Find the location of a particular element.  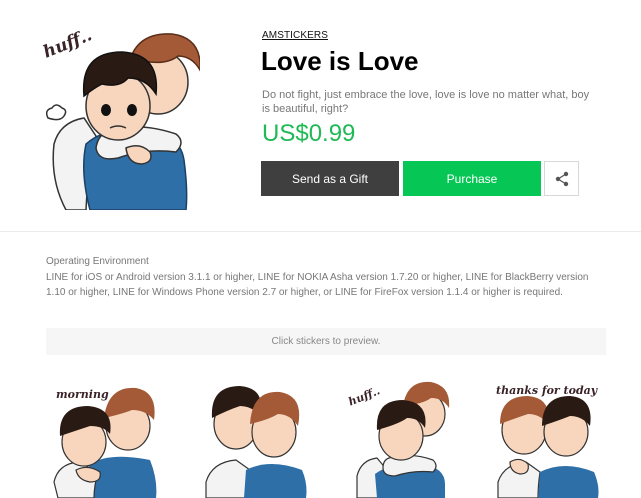

purchase-button: Purchase is located at coordinates (472, 178).